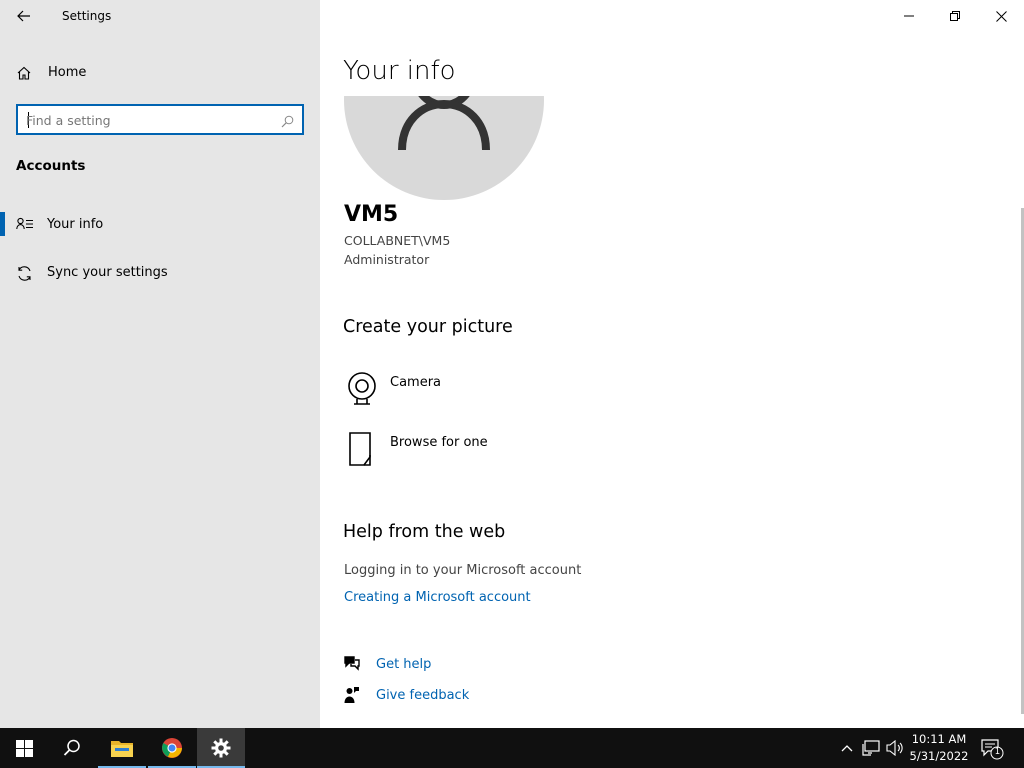 The image size is (1024, 768). What do you see at coordinates (424, 532) in the screenshot?
I see `help-web-heading: Help from the web` at bounding box center [424, 532].